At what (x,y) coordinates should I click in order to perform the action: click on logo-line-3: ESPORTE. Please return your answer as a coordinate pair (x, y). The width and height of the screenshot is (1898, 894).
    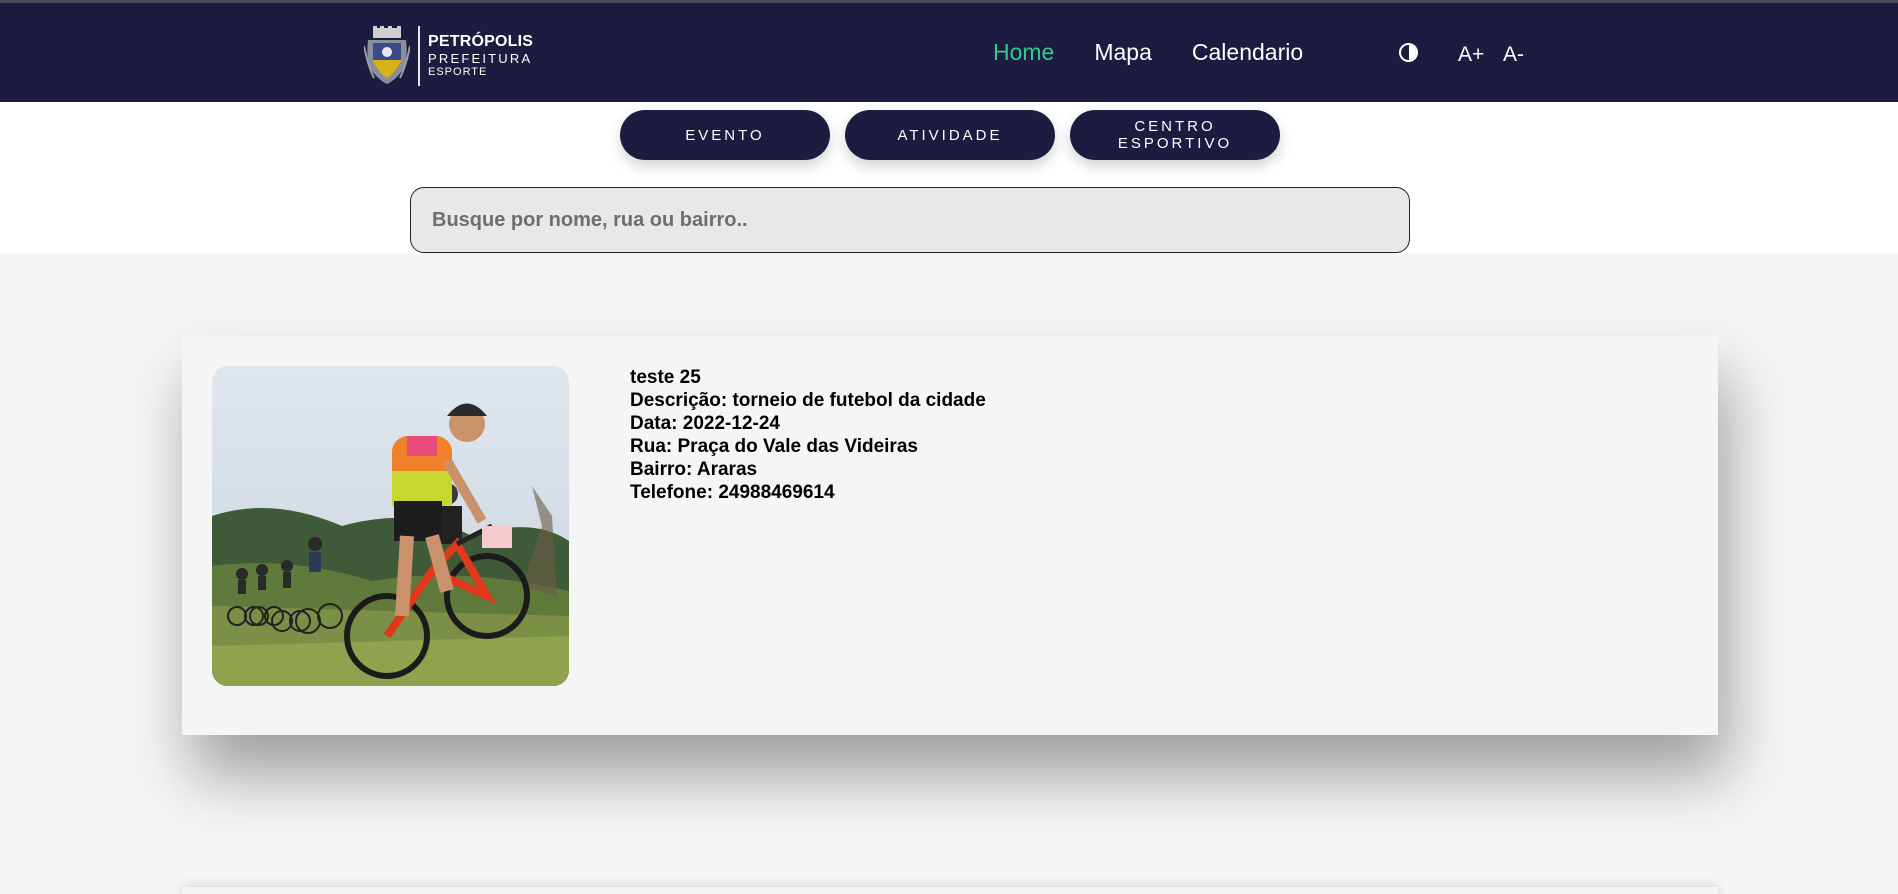
    Looking at the image, I should click on (458, 72).